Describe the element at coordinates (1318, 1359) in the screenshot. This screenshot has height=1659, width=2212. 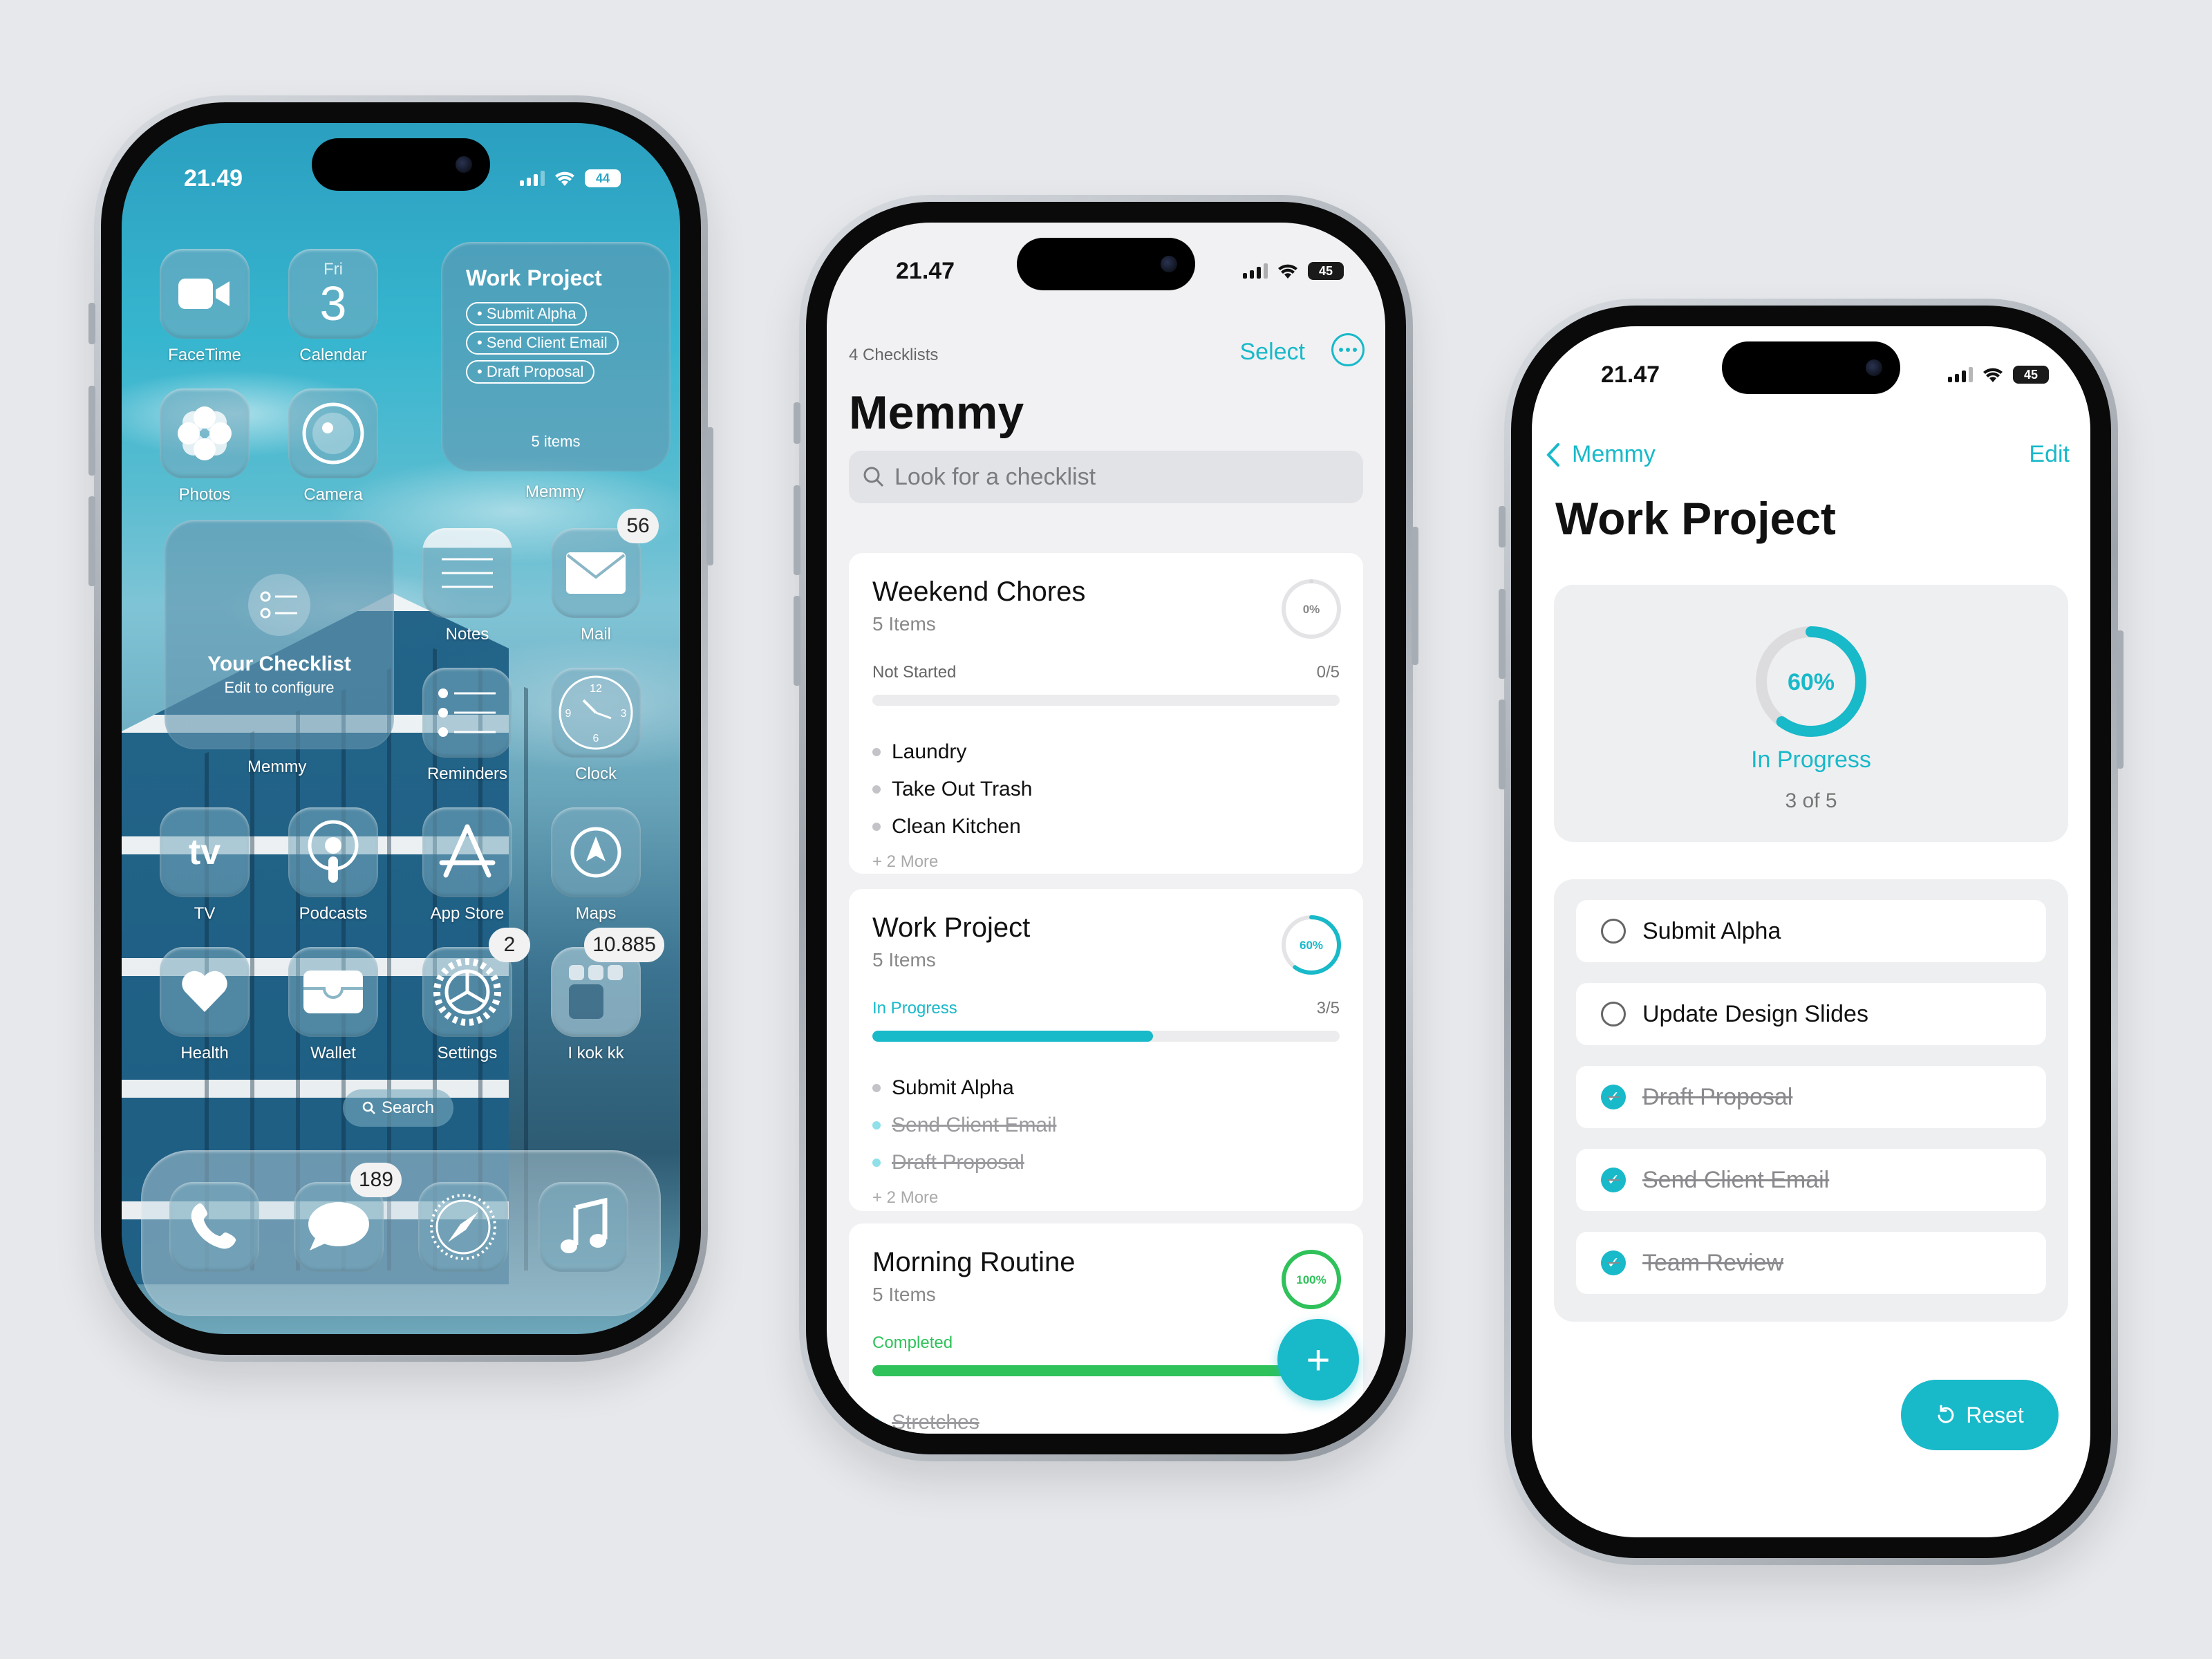
I see `add-checklist-button: +` at that location.